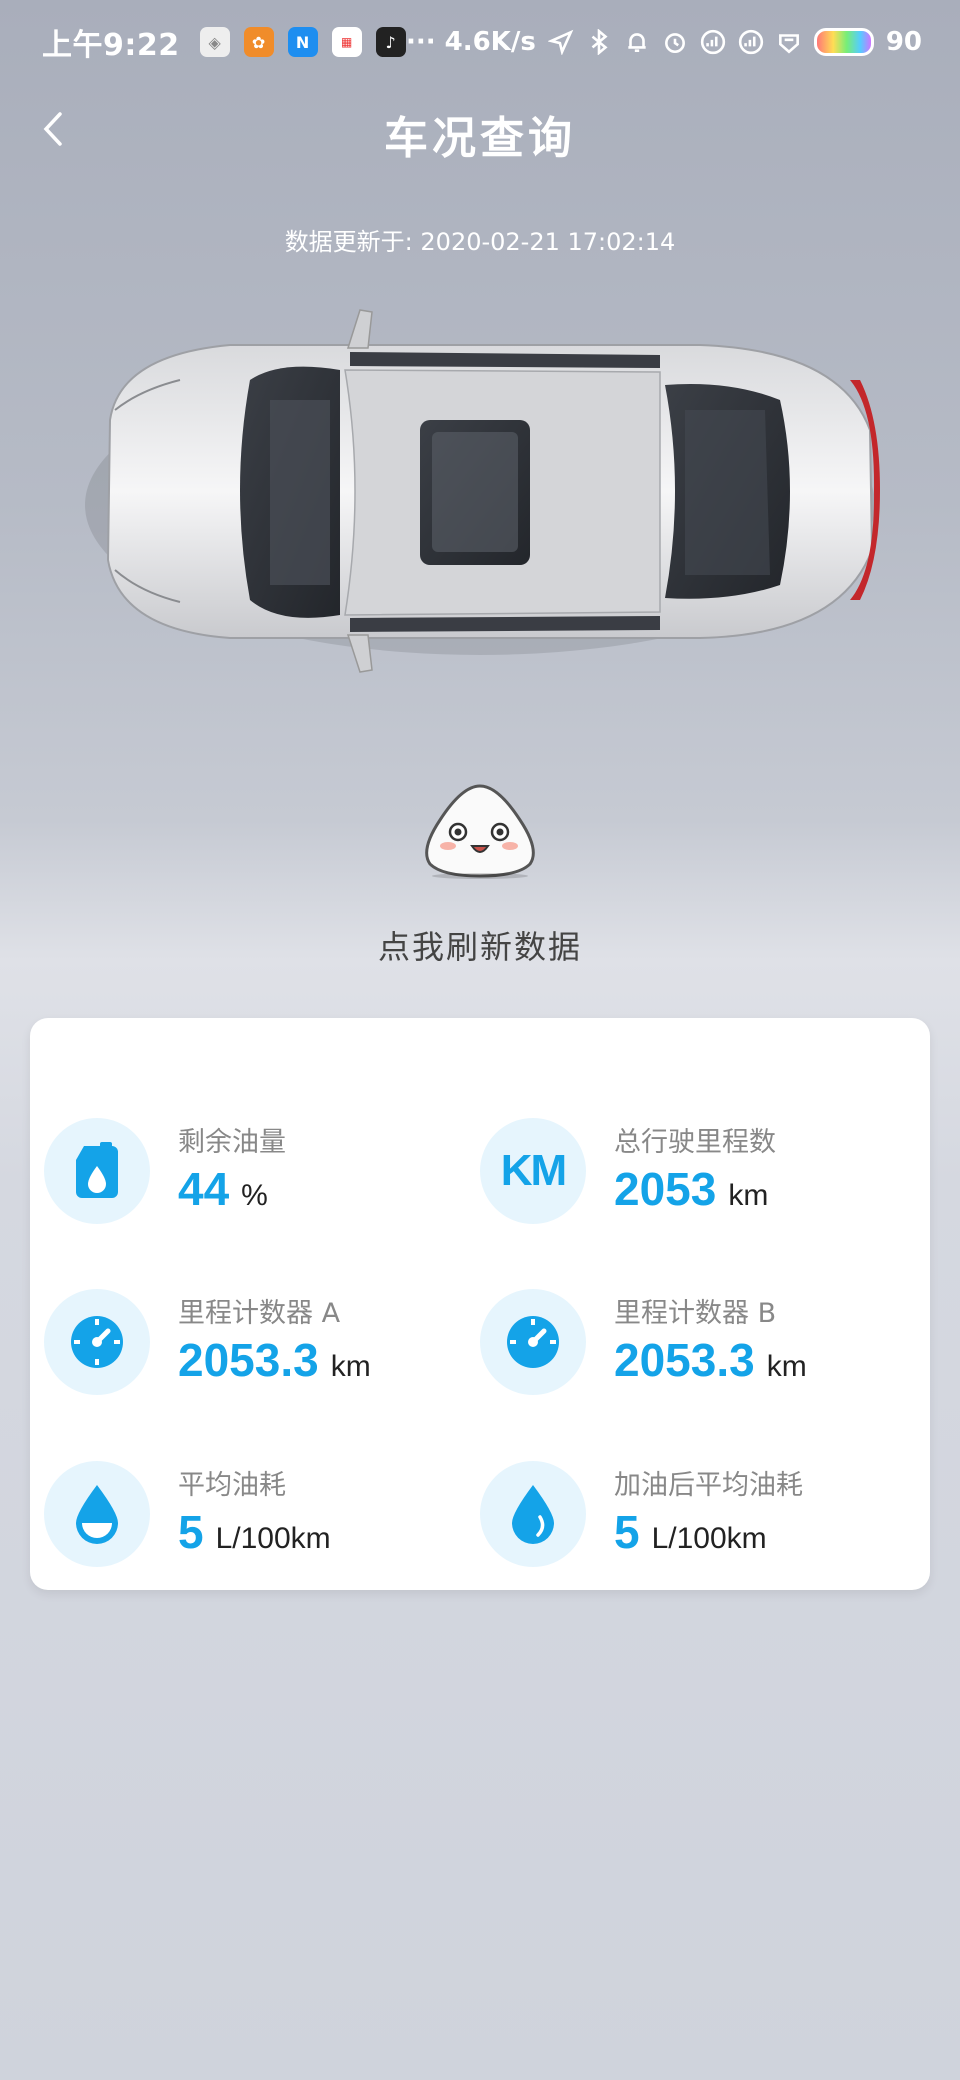  Describe the element at coordinates (259, 1313) in the screenshot. I see `stat-label: 里程计数器 A` at that location.